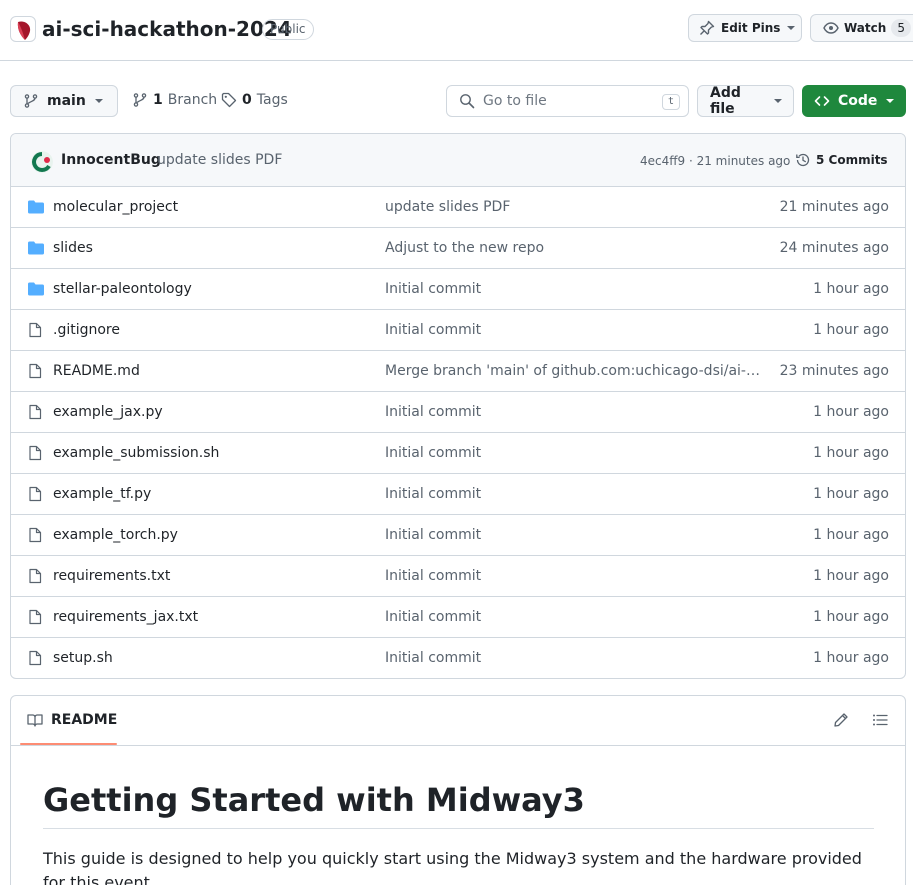 This screenshot has width=913, height=885. I want to click on go-to-file-search: t, so click(567, 101).